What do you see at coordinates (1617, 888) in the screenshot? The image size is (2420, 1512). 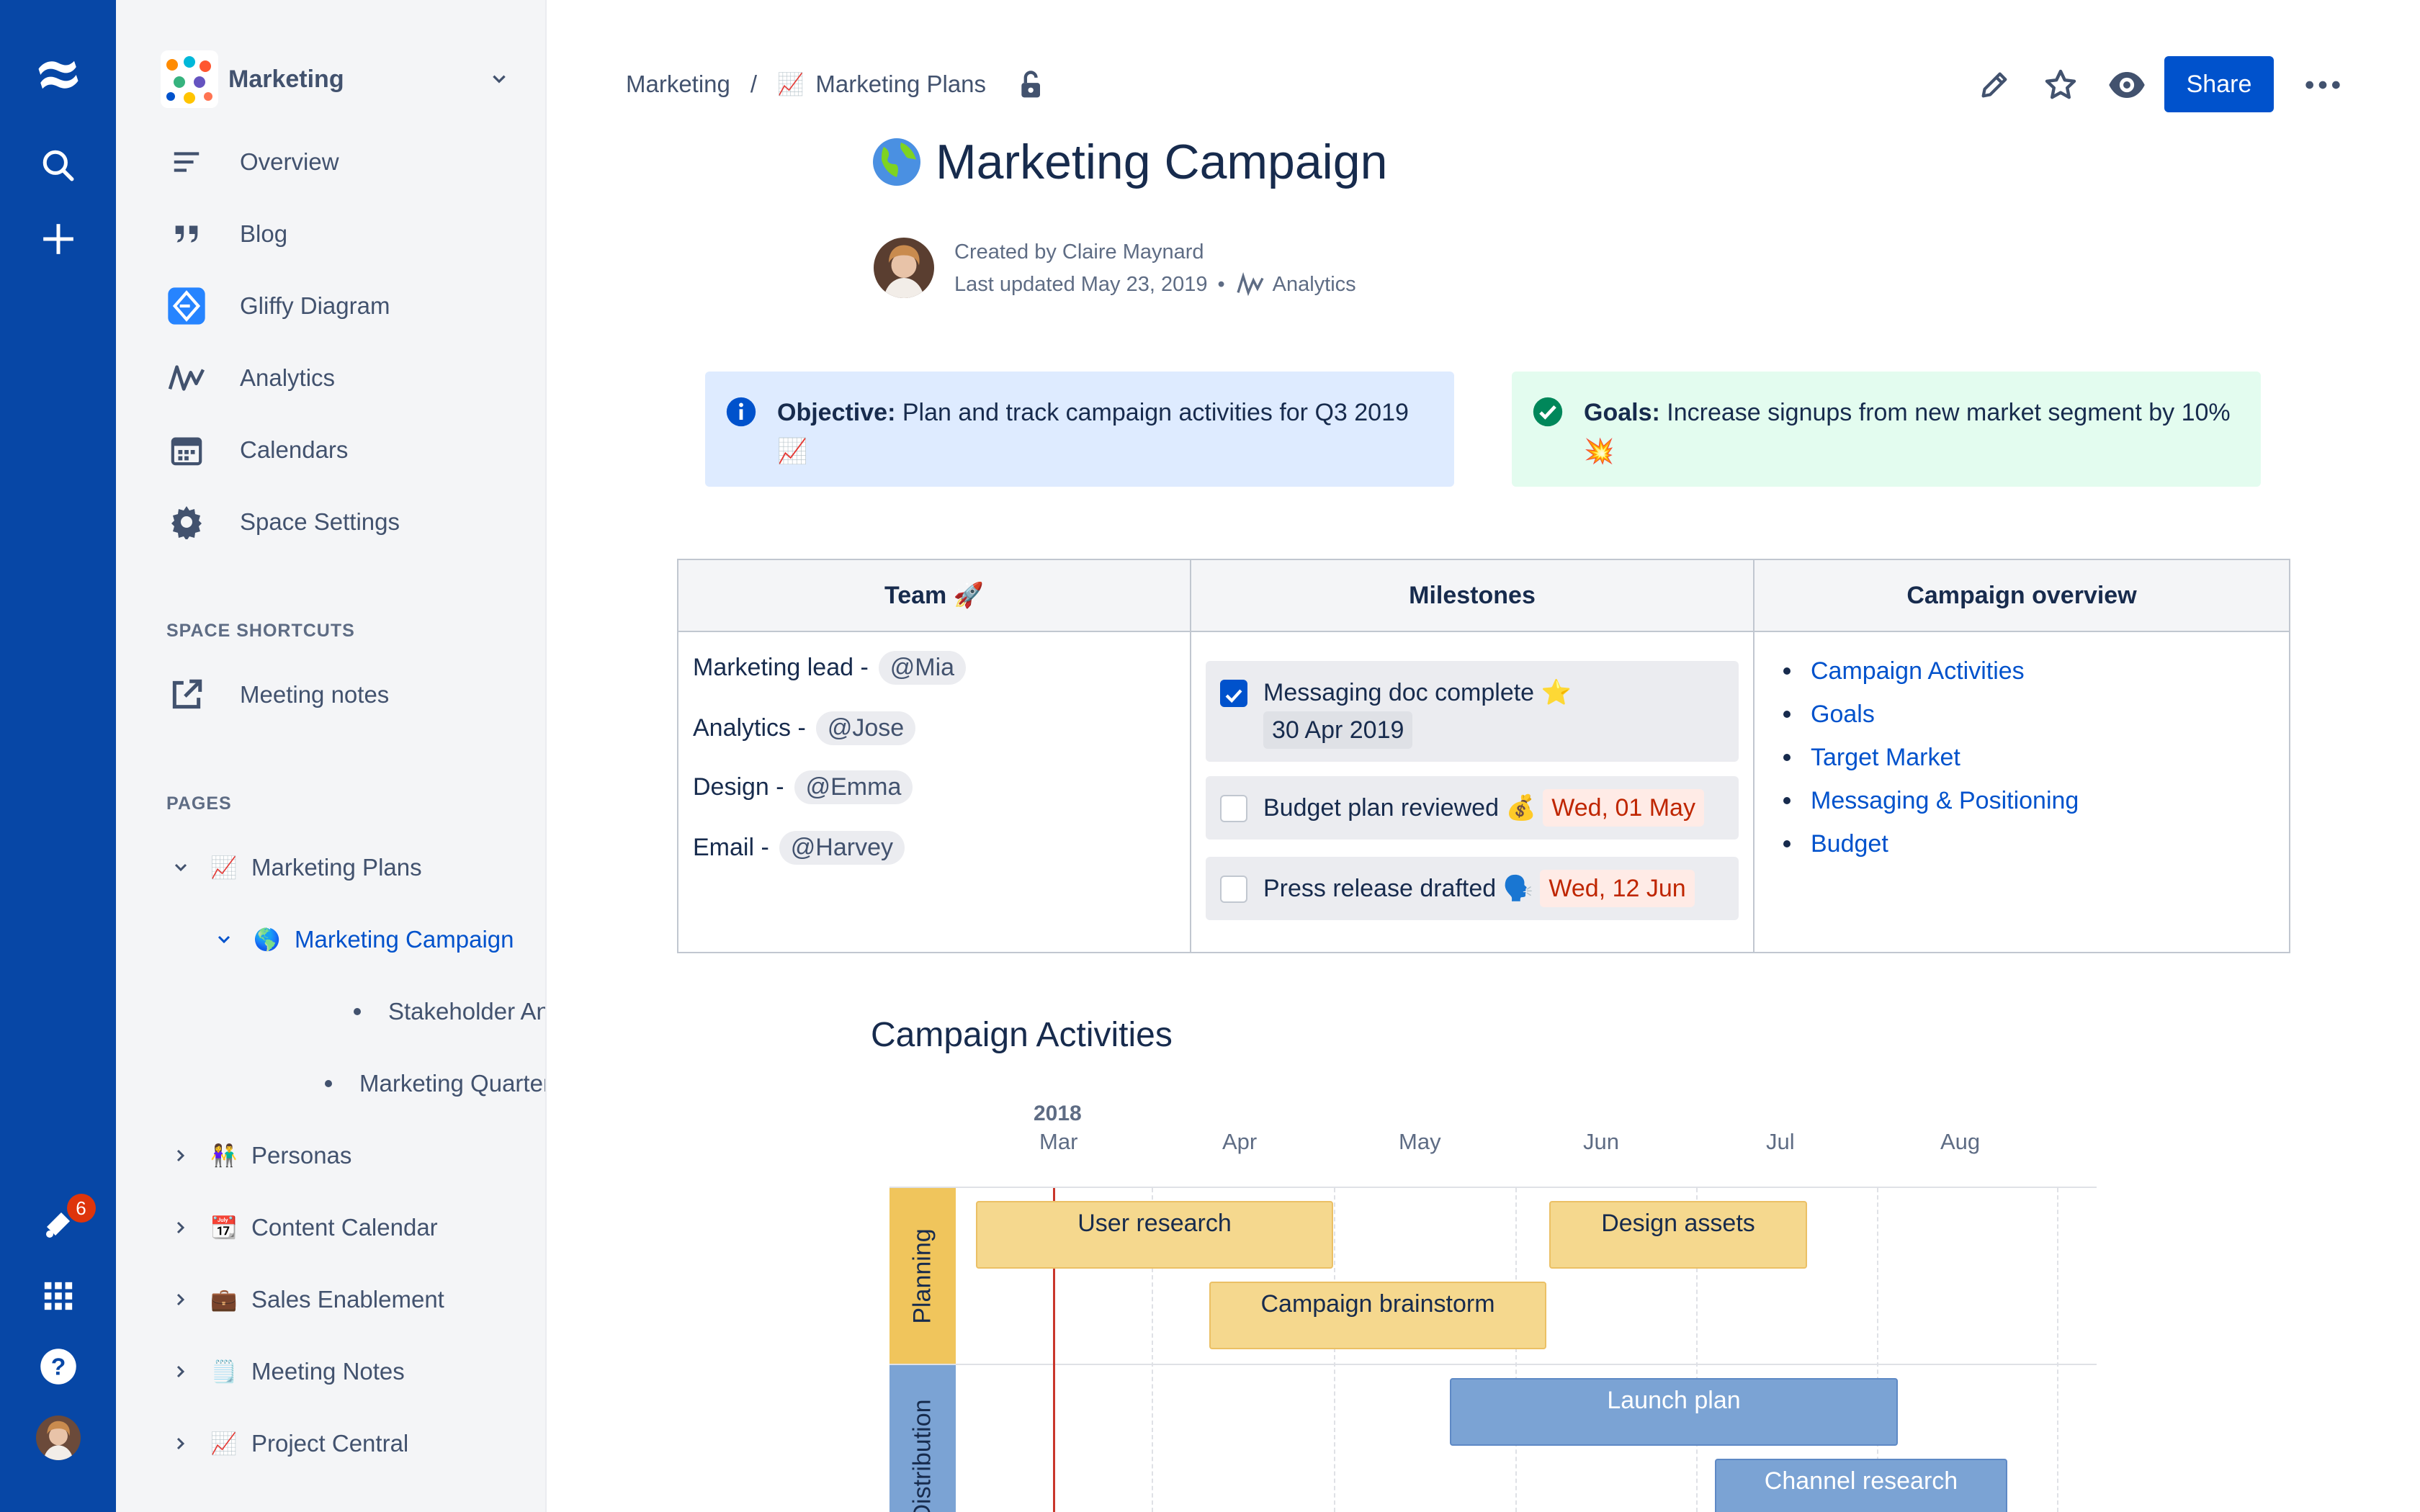 I see `due-date-lozenge: Wed, 12 Jun` at bounding box center [1617, 888].